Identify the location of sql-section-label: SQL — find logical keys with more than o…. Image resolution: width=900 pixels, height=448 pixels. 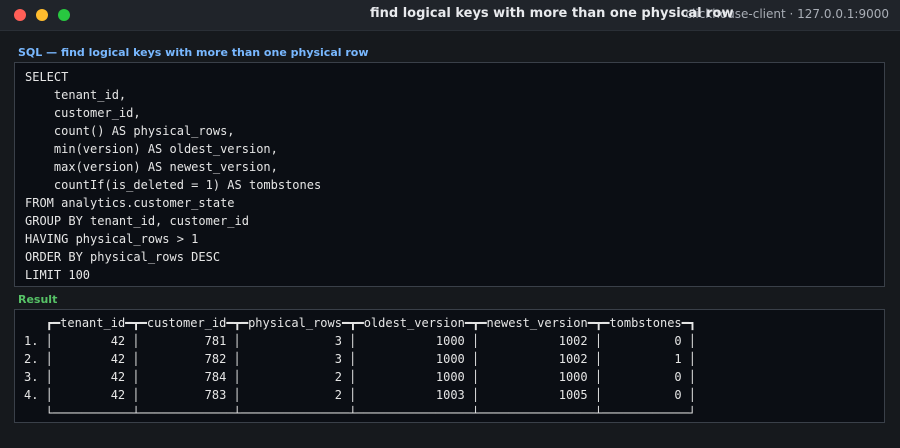
(193, 52).